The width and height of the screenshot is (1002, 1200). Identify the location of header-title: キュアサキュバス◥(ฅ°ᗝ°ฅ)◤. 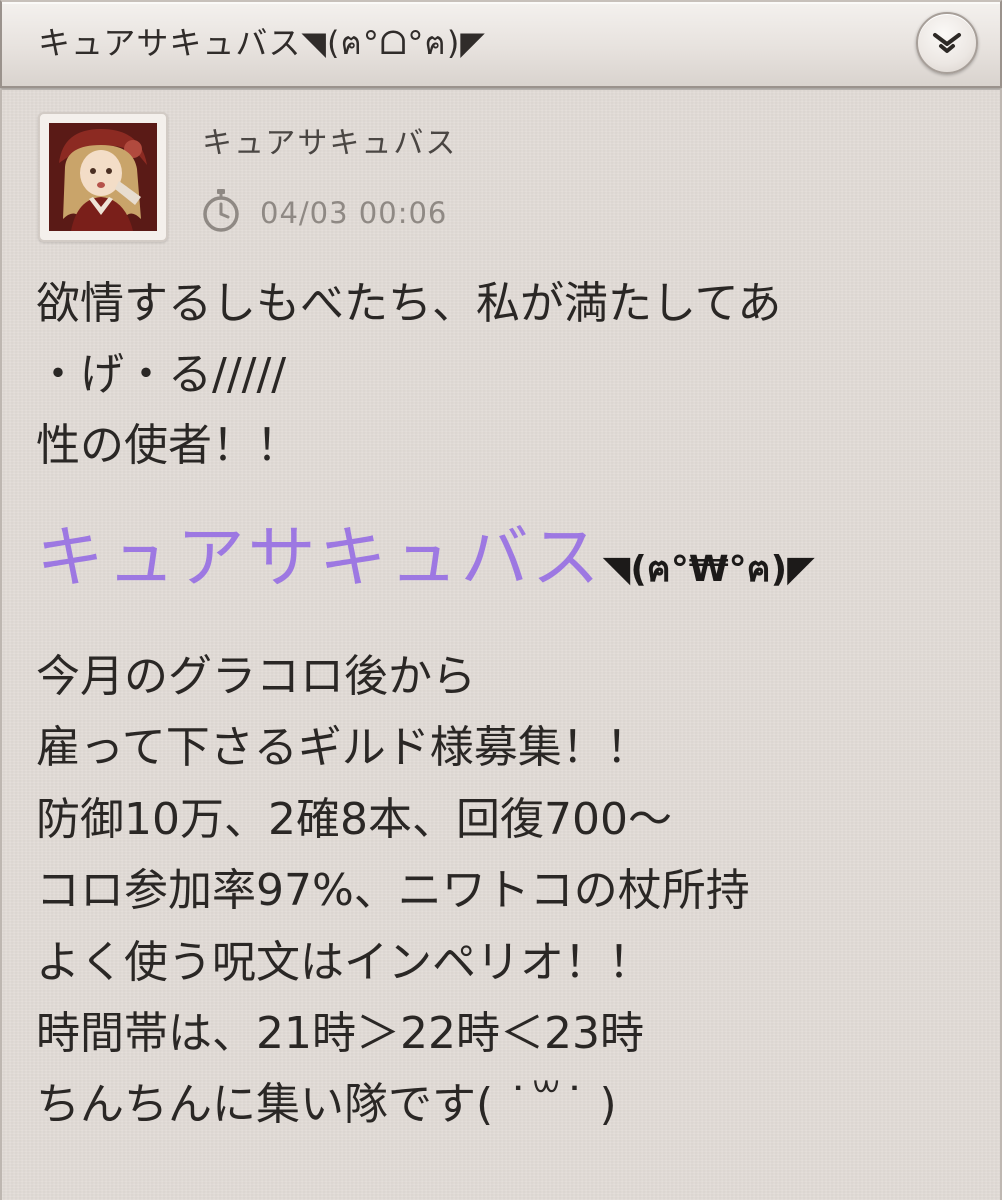
(262, 43).